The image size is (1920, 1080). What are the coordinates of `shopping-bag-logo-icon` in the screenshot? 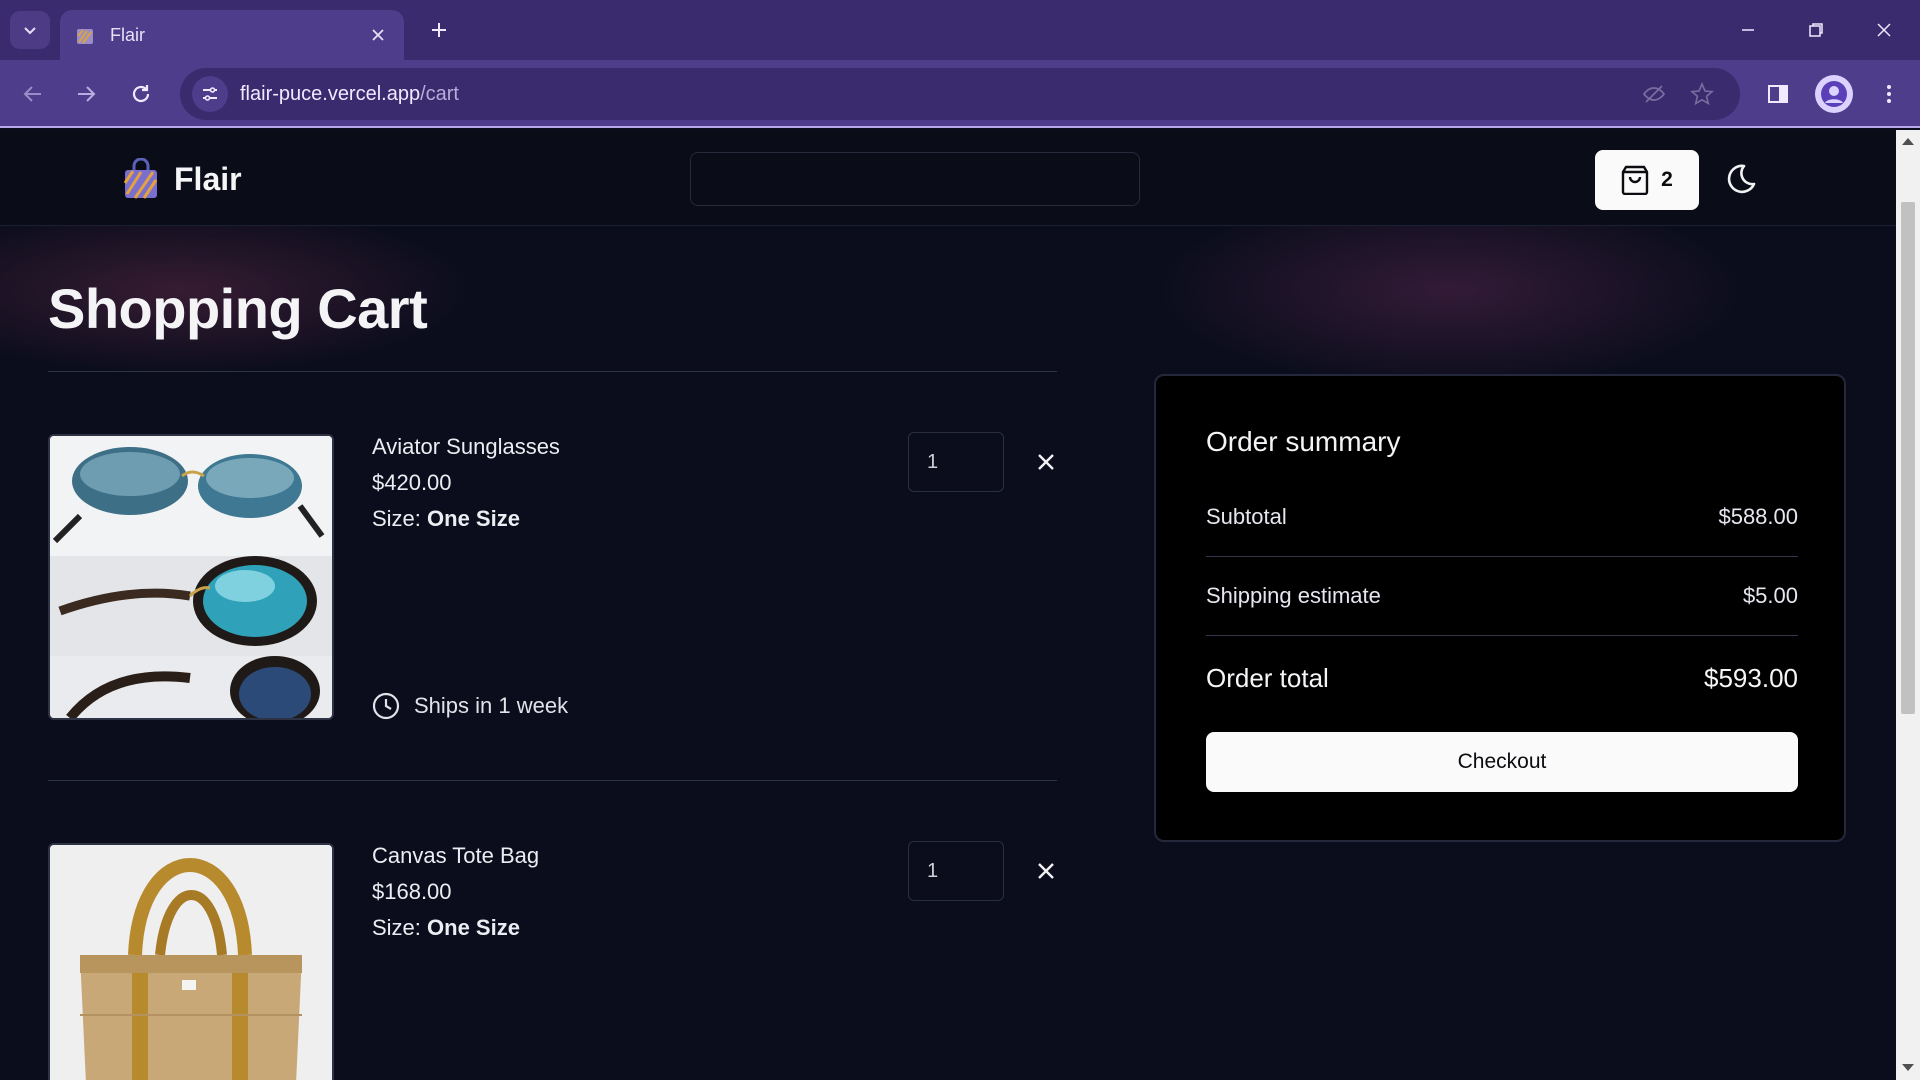 It's located at (140, 178).